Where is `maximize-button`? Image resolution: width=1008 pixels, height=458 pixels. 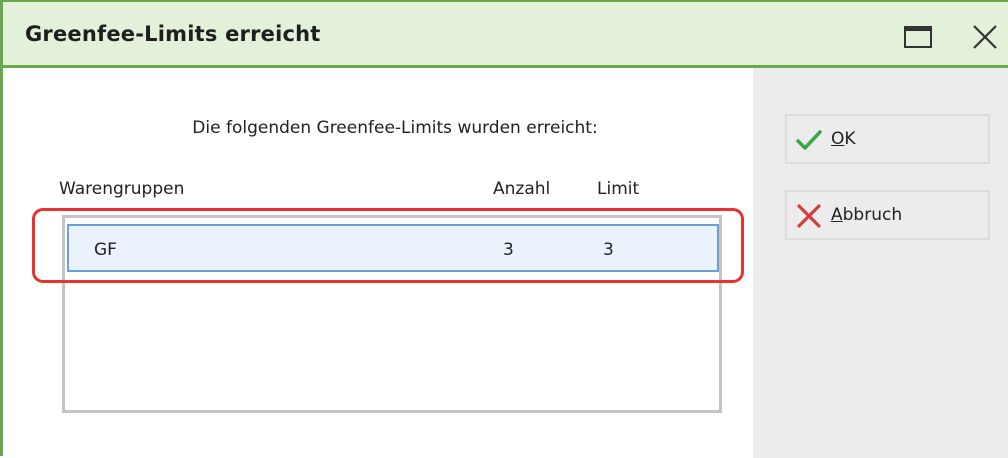 maximize-button is located at coordinates (918, 37).